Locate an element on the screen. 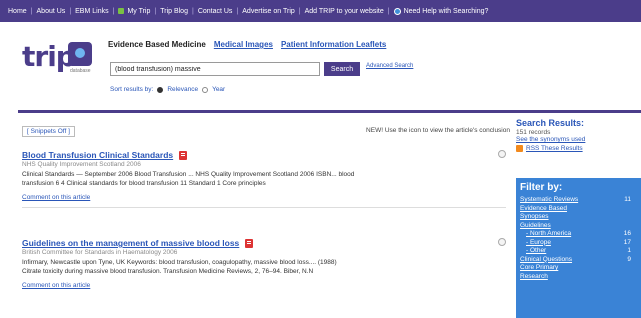  nav-home: Home is located at coordinates (17, 11).